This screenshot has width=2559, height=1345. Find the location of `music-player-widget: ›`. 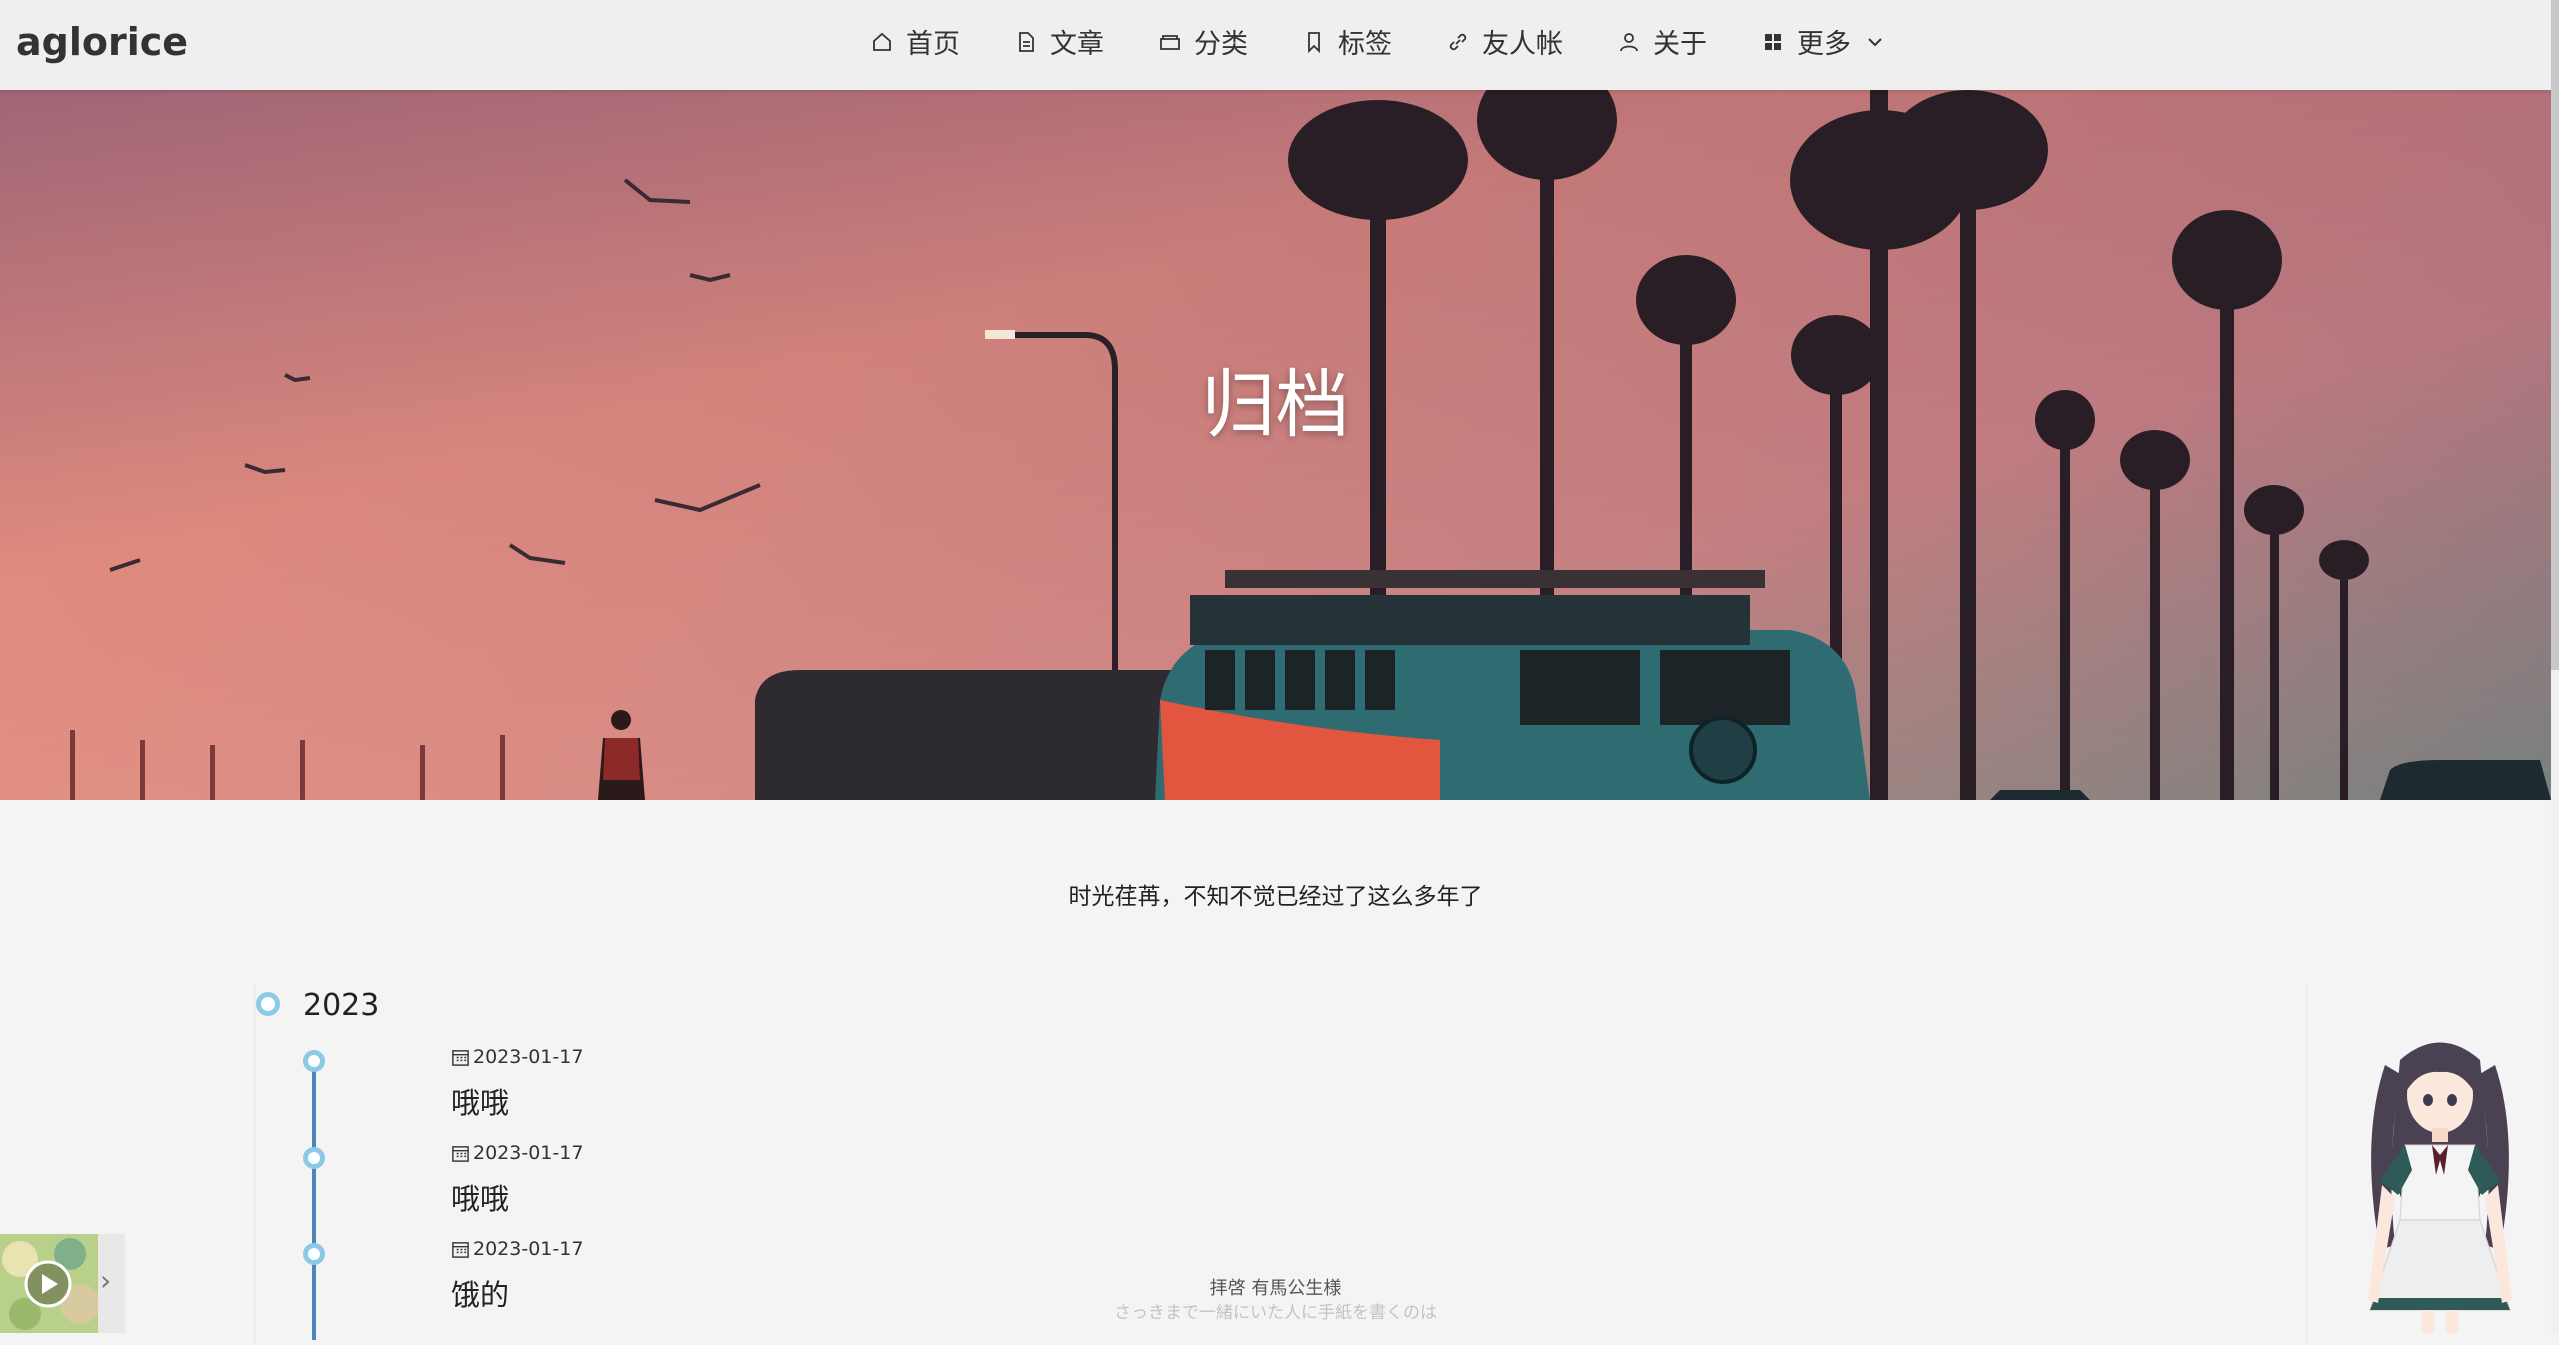

music-player-widget: › is located at coordinates (62, 1283).